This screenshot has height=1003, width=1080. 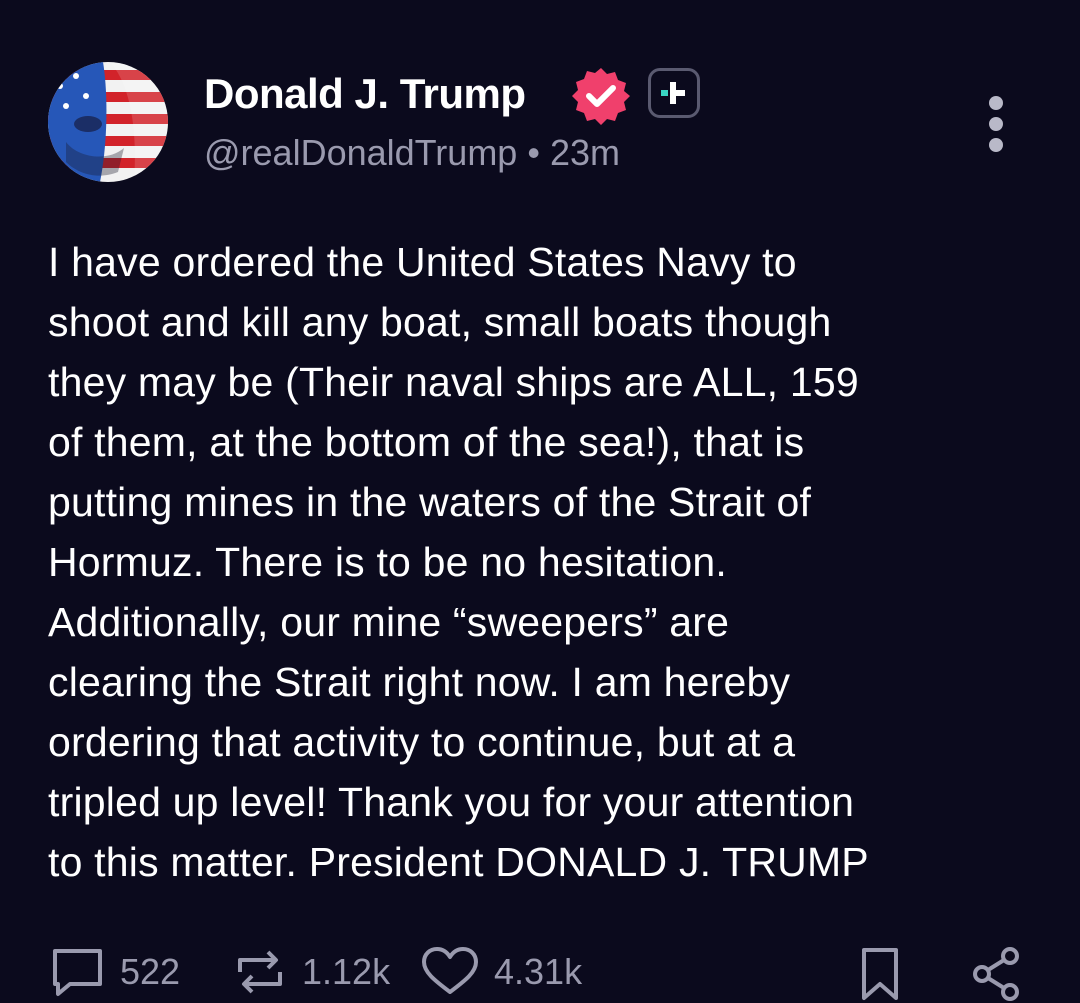 I want to click on more-options-icon, so click(x=996, y=124).